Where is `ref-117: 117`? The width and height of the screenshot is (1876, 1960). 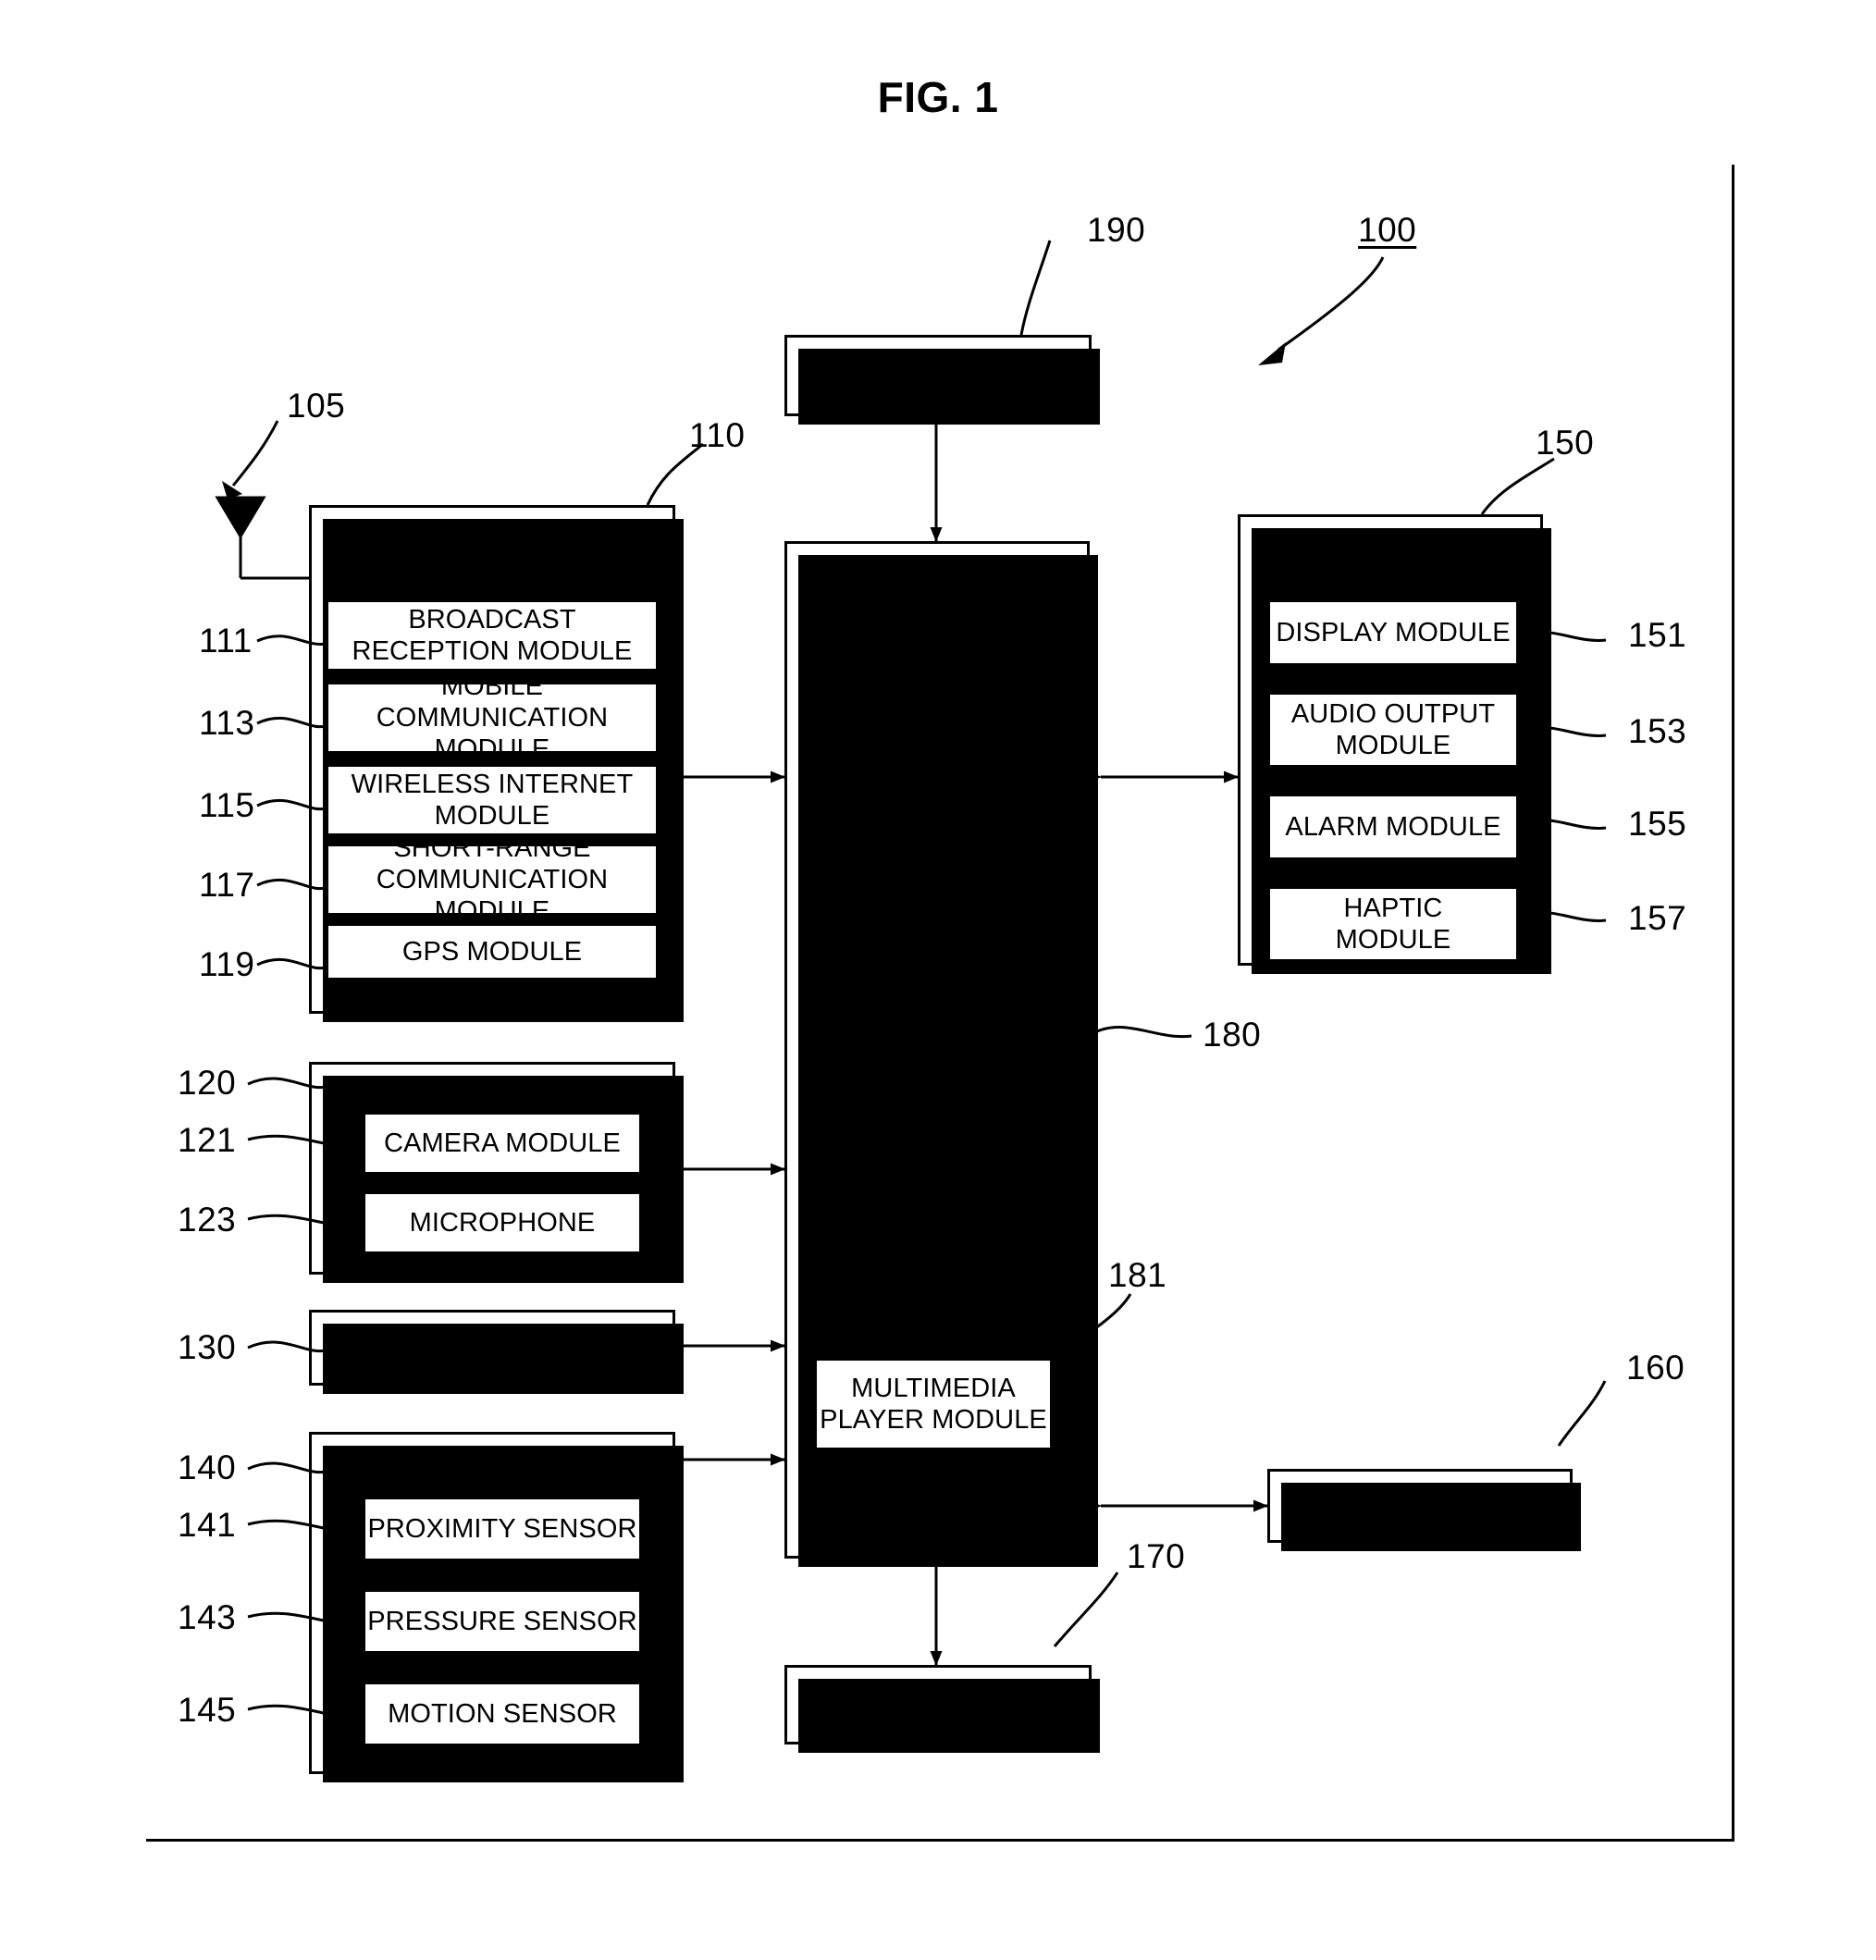 ref-117: 117 is located at coordinates (227, 885).